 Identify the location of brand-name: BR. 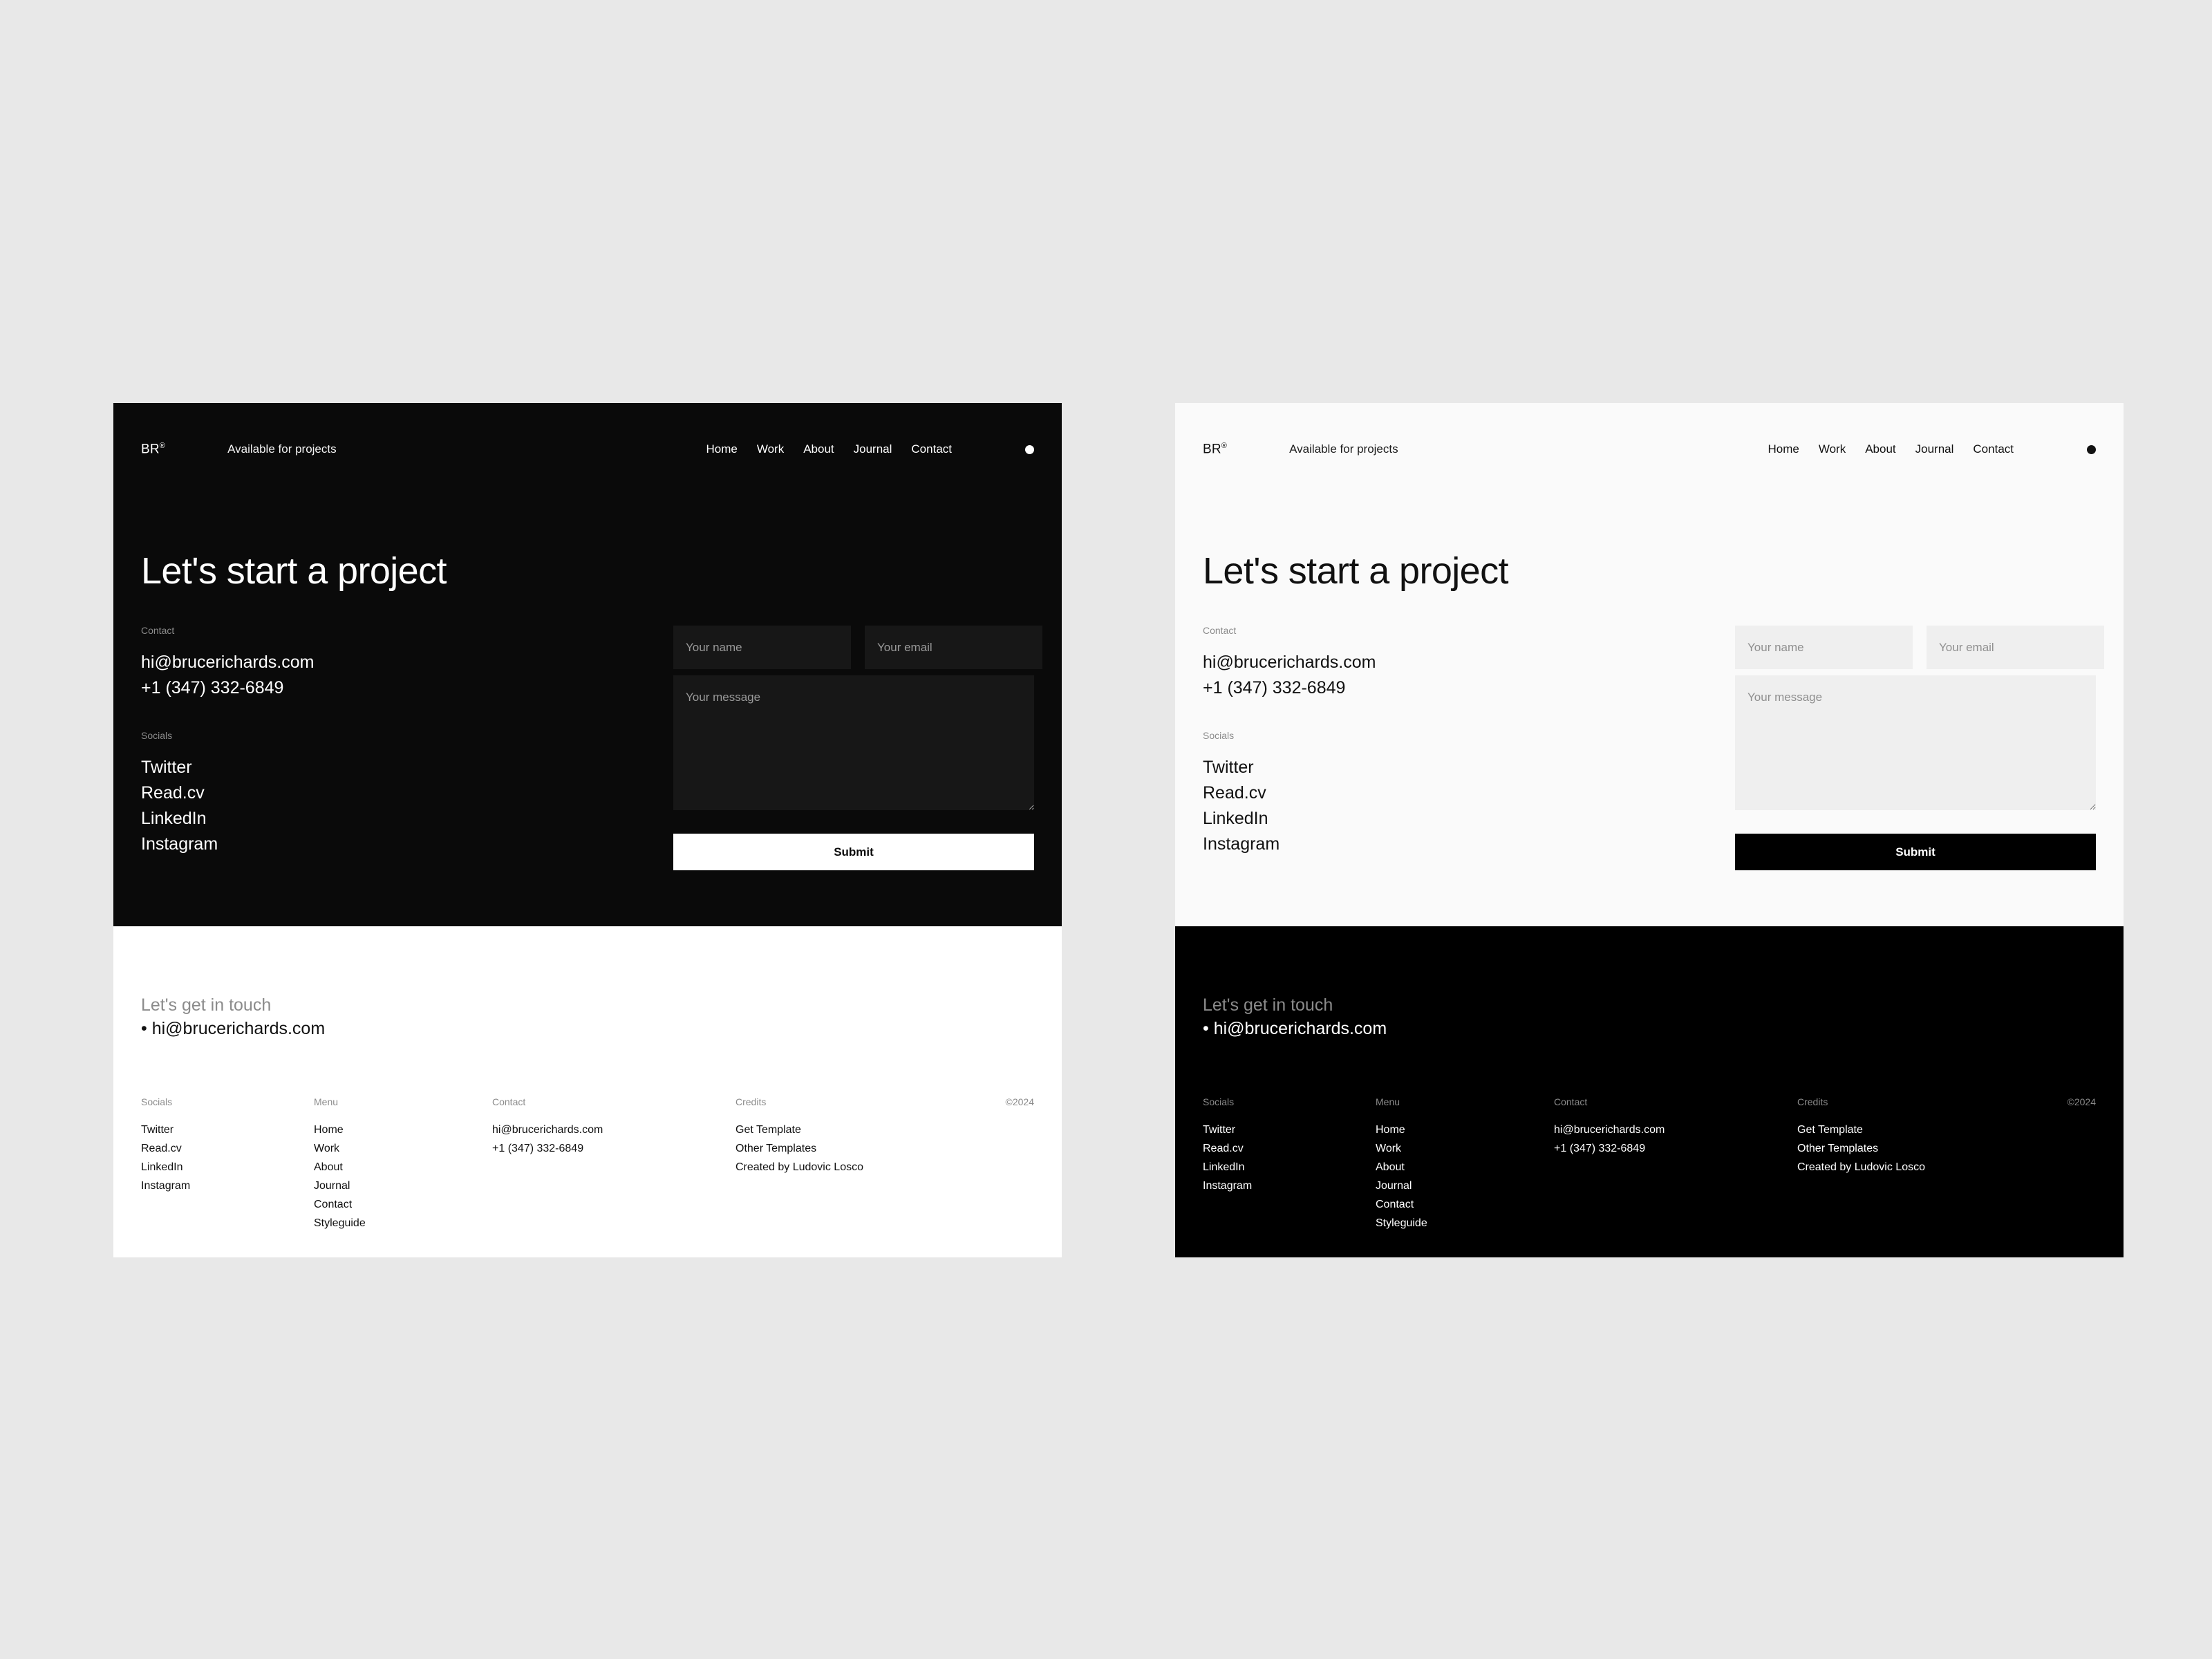
(150, 449).